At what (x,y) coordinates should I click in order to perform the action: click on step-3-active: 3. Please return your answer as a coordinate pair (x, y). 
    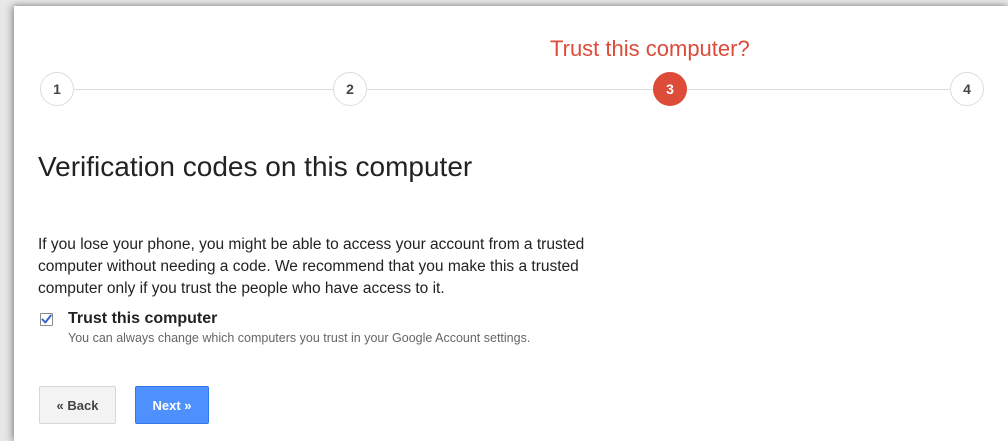
    Looking at the image, I should click on (670, 89).